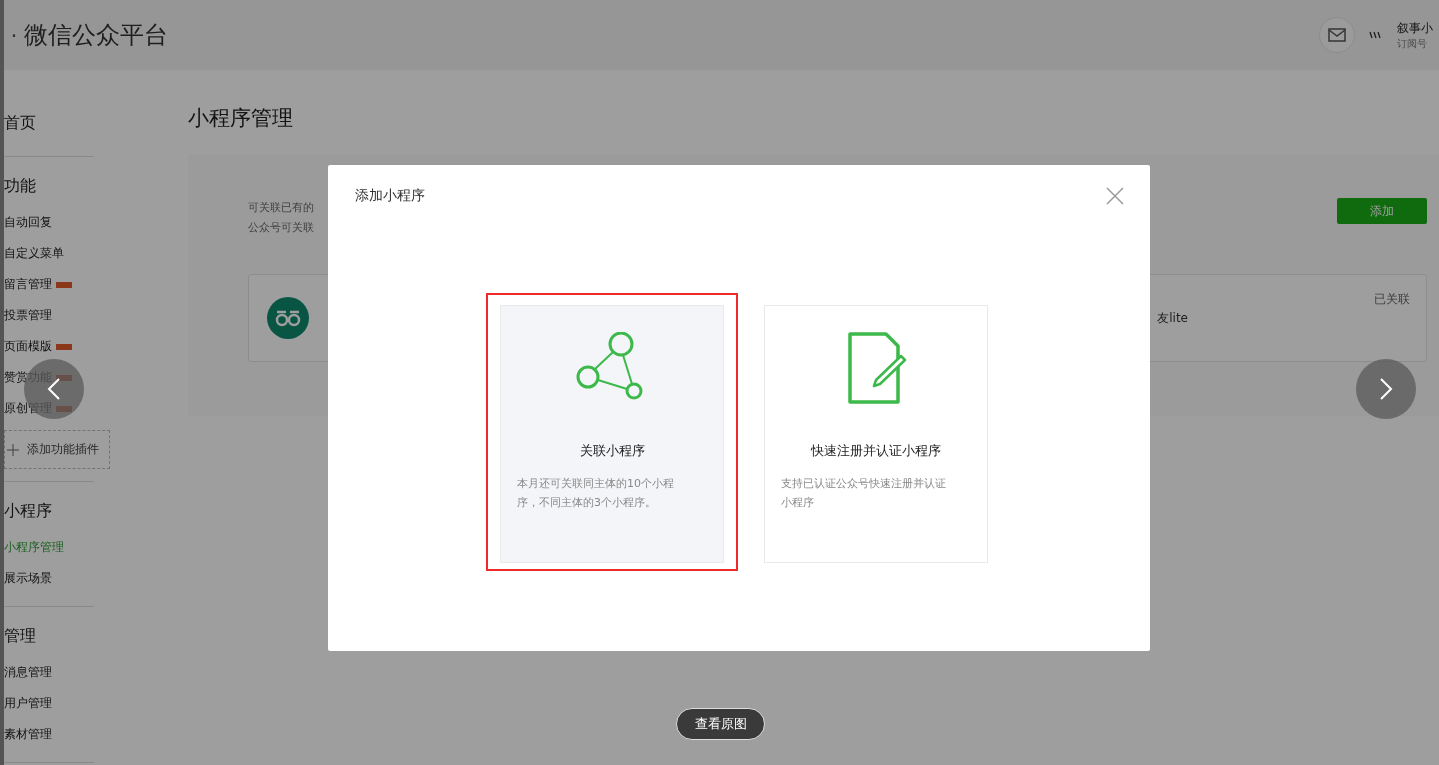 This screenshot has width=1439, height=765. I want to click on sidebar-section-title: 首页, so click(20, 123).